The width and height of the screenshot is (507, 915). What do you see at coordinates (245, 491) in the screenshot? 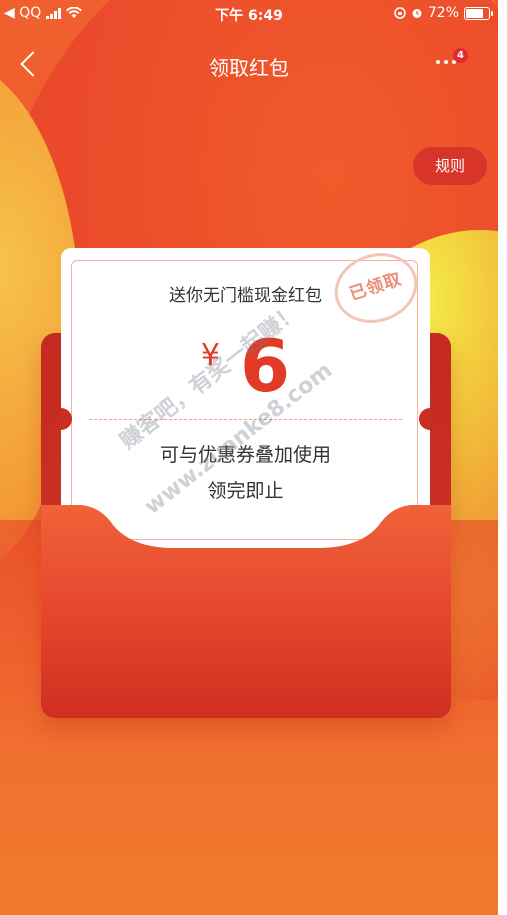
I see `card-desc-line2: 领完即止` at bounding box center [245, 491].